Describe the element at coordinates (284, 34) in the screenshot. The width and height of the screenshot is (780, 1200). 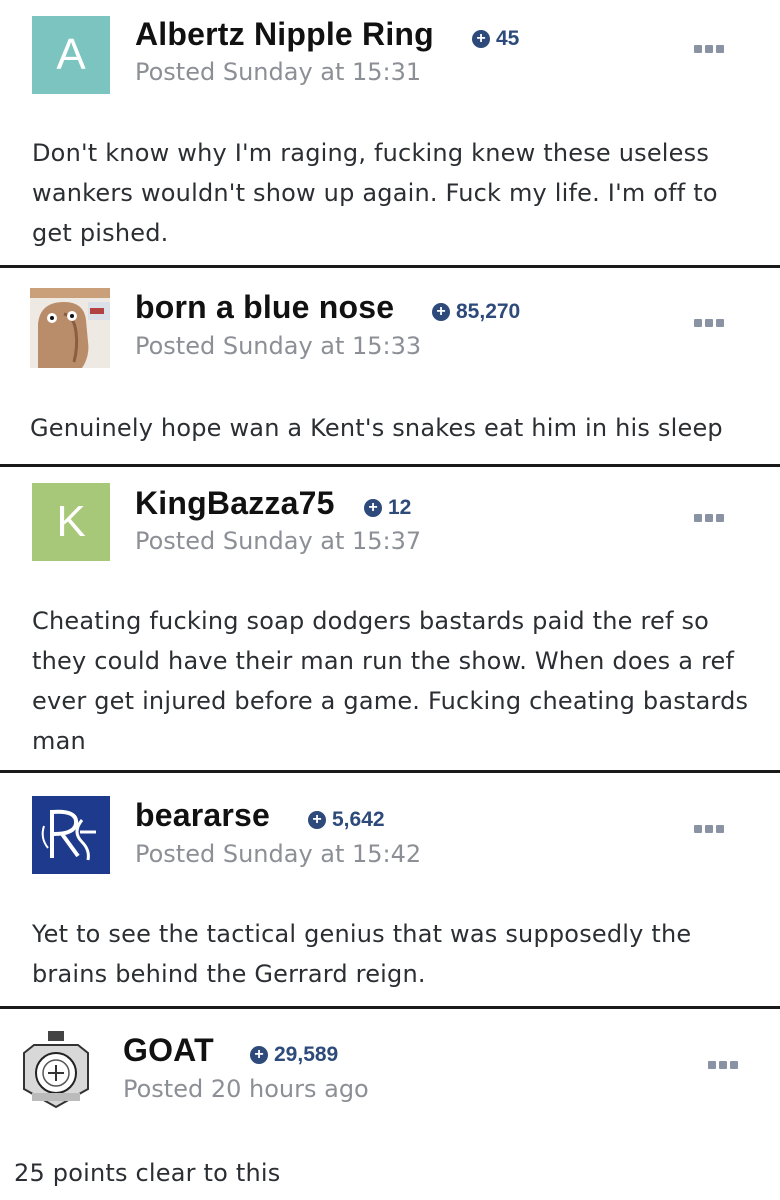
I see `username: Albertz Nipple Ring` at that location.